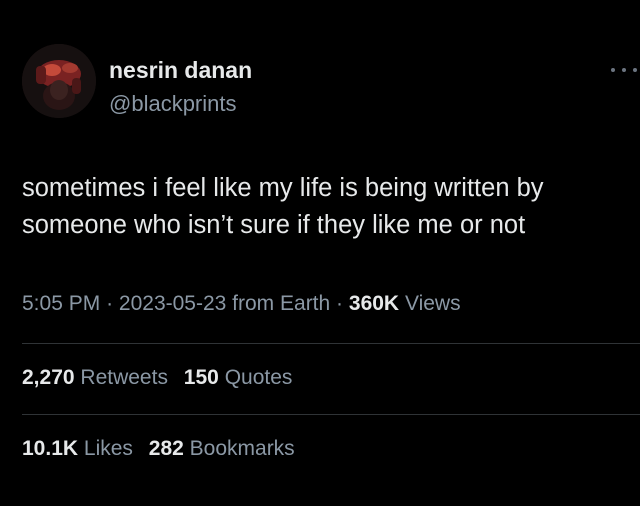 The height and width of the screenshot is (506, 640). I want to click on quotes-label: Quotes, so click(258, 377).